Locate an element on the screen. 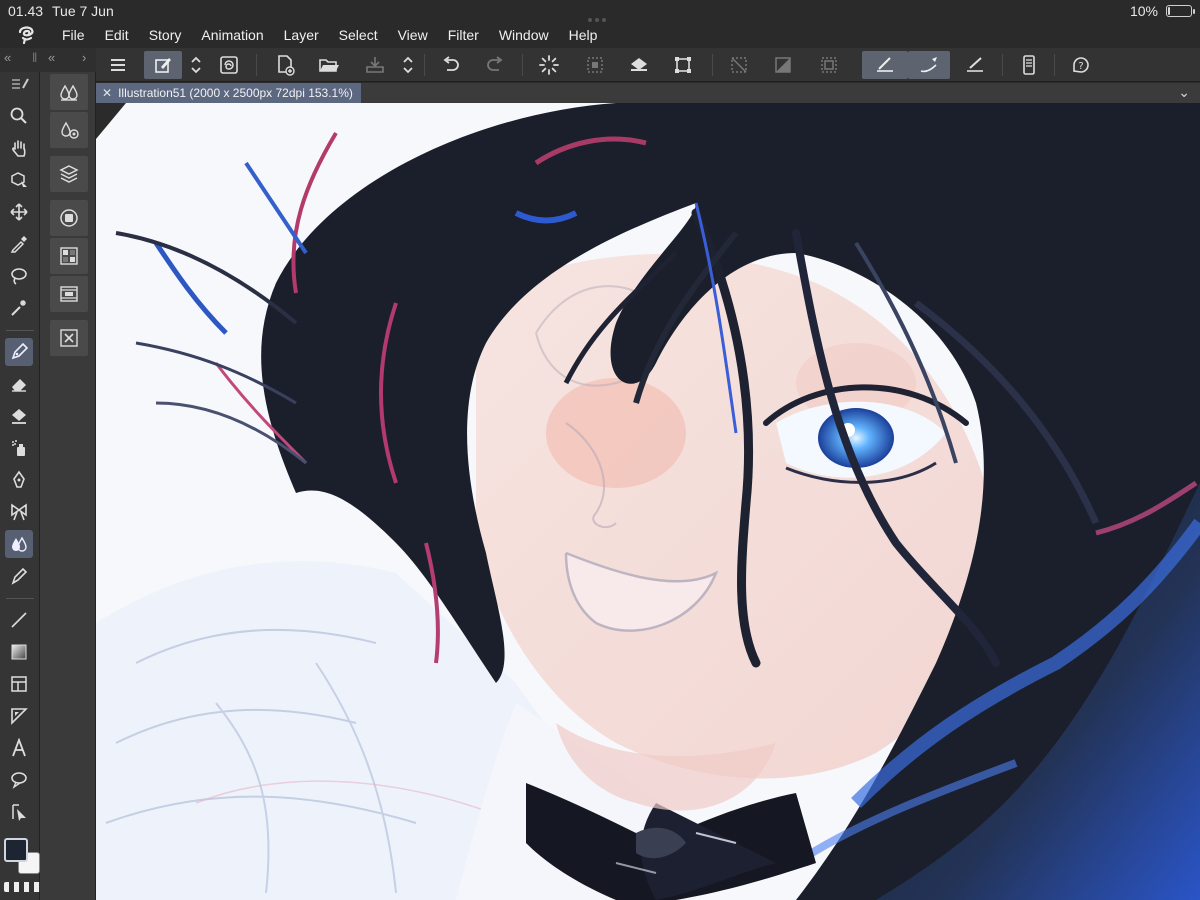 The image size is (1200, 900). main-color-swatch is located at coordinates (16, 850).